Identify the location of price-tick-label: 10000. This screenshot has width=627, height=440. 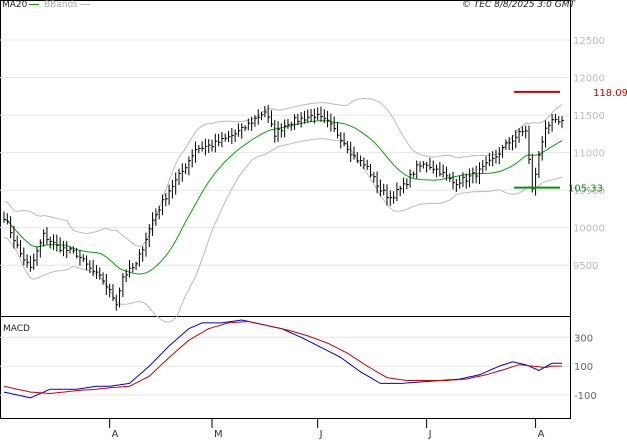
(589, 229).